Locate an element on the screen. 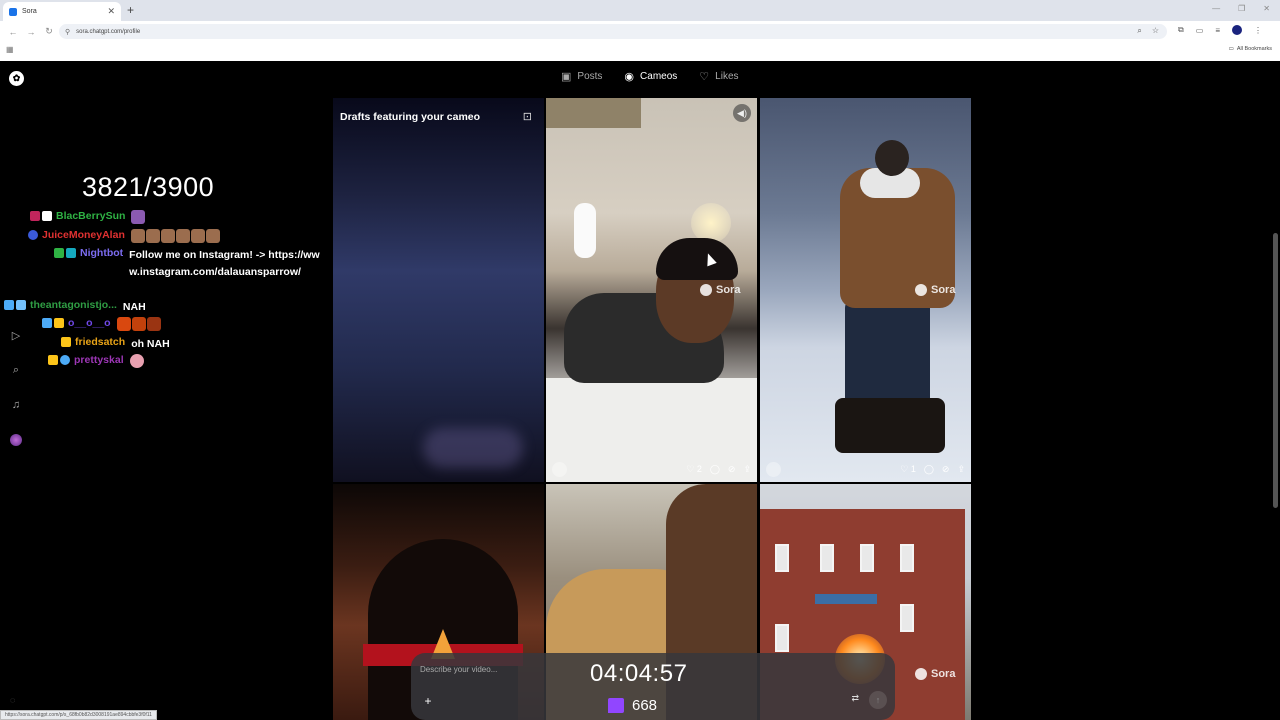 The width and height of the screenshot is (1280, 720). emote-row is located at coordinates (139, 324).